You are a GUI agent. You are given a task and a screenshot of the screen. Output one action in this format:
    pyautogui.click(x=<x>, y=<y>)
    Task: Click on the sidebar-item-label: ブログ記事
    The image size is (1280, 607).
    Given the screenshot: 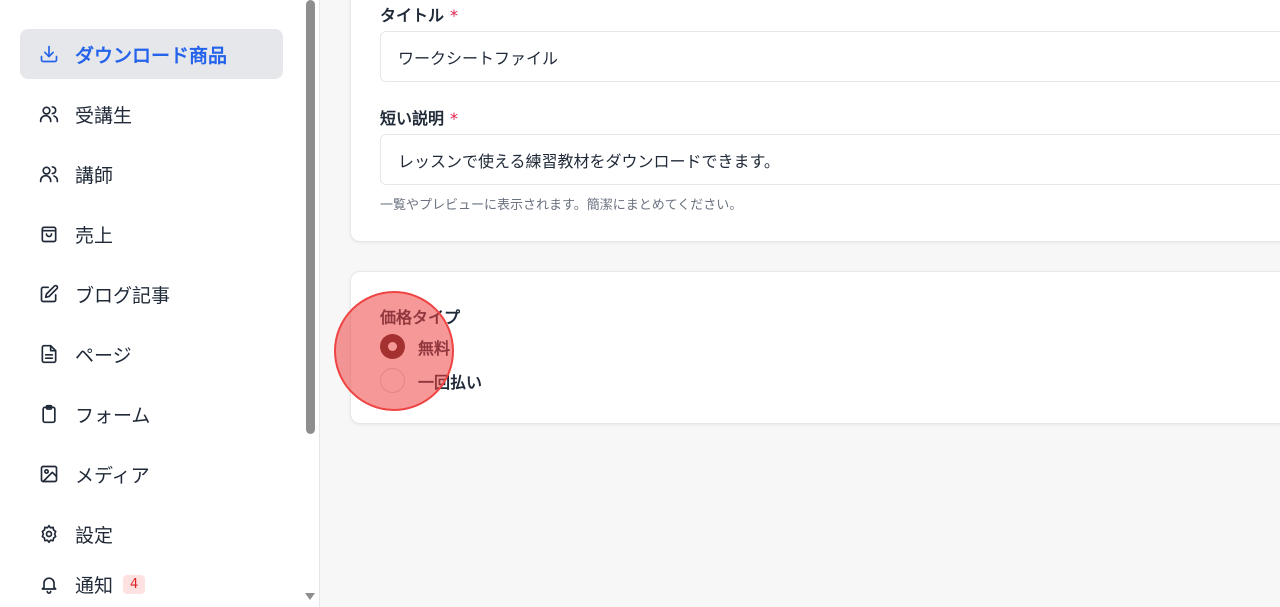 What is the action you would take?
    pyautogui.click(x=123, y=295)
    